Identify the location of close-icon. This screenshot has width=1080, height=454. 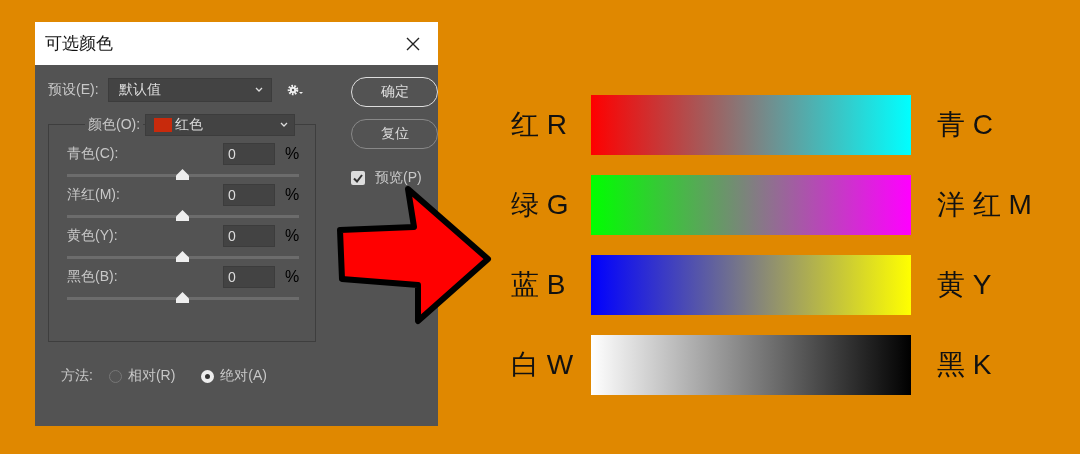
(413, 43).